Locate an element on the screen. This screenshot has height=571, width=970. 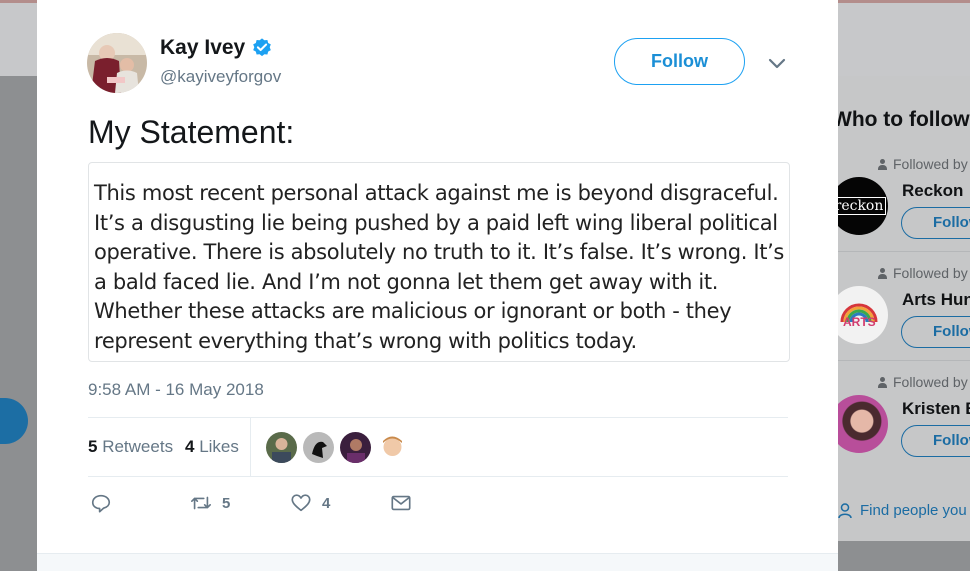
avatar: ARTS is located at coordinates (863, 315).